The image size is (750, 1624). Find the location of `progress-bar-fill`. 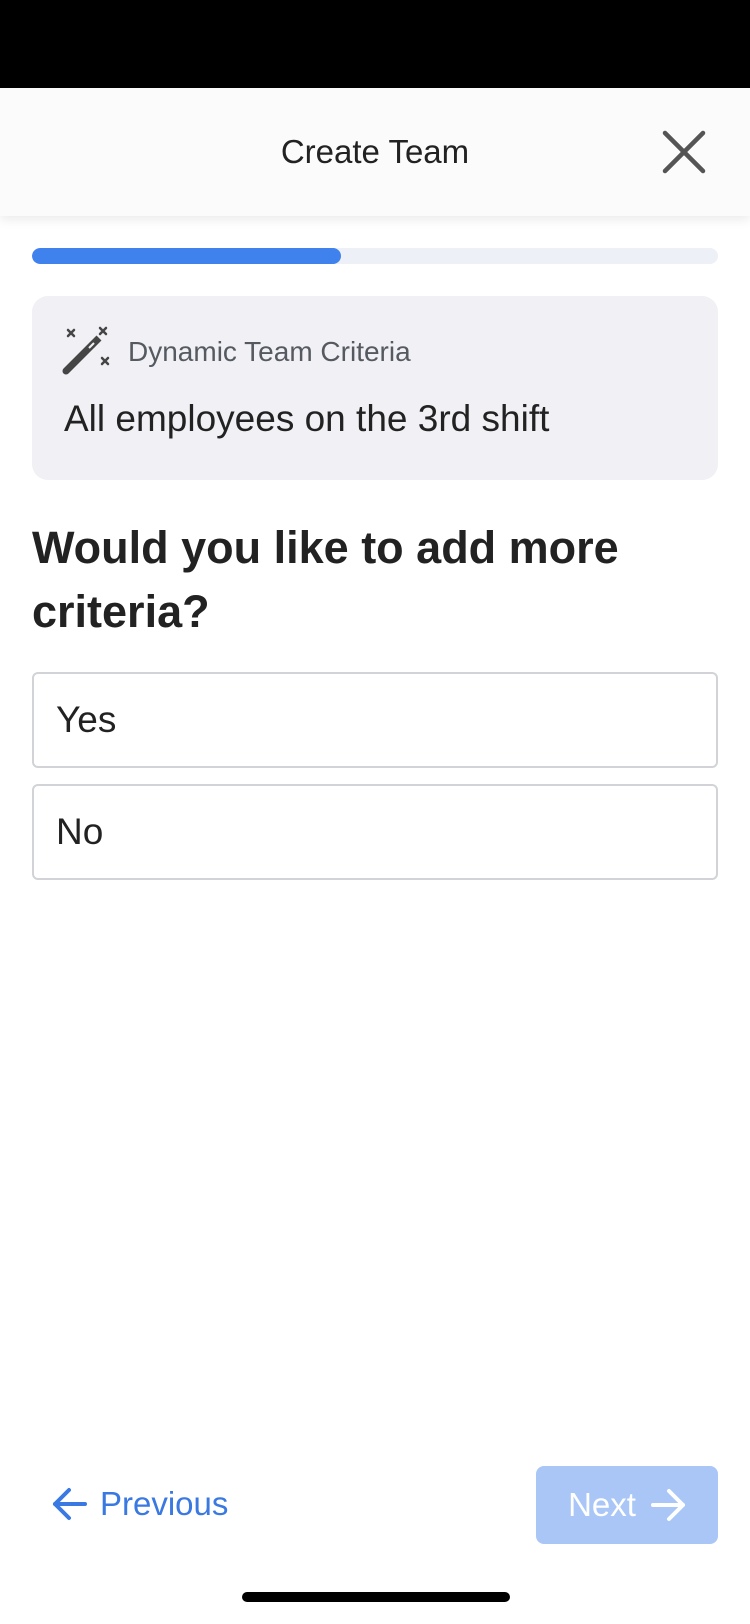

progress-bar-fill is located at coordinates (186, 256).